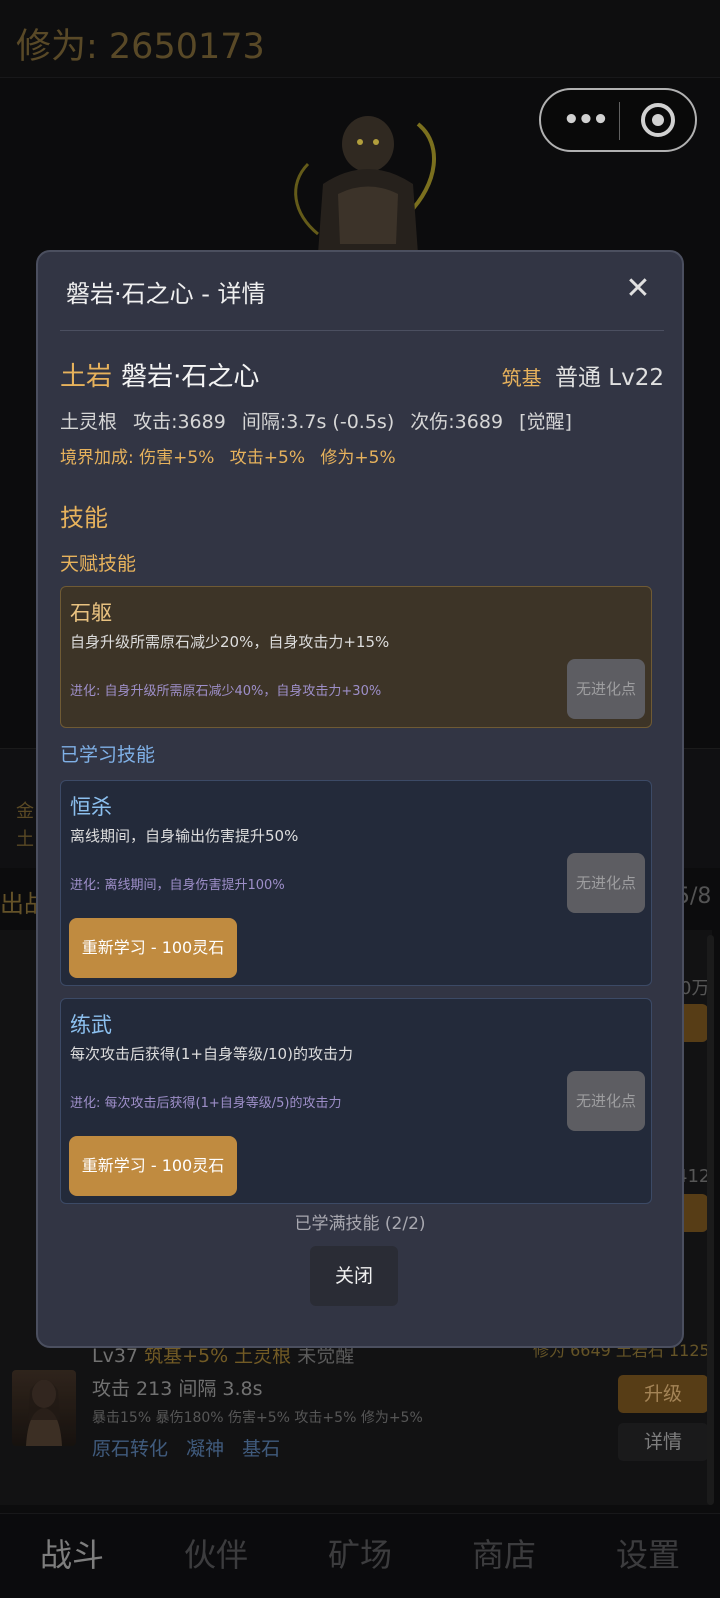 This screenshot has height=1598, width=720. Describe the element at coordinates (609, 378) in the screenshot. I see `rarity-level: 普通 Lv22` at that location.